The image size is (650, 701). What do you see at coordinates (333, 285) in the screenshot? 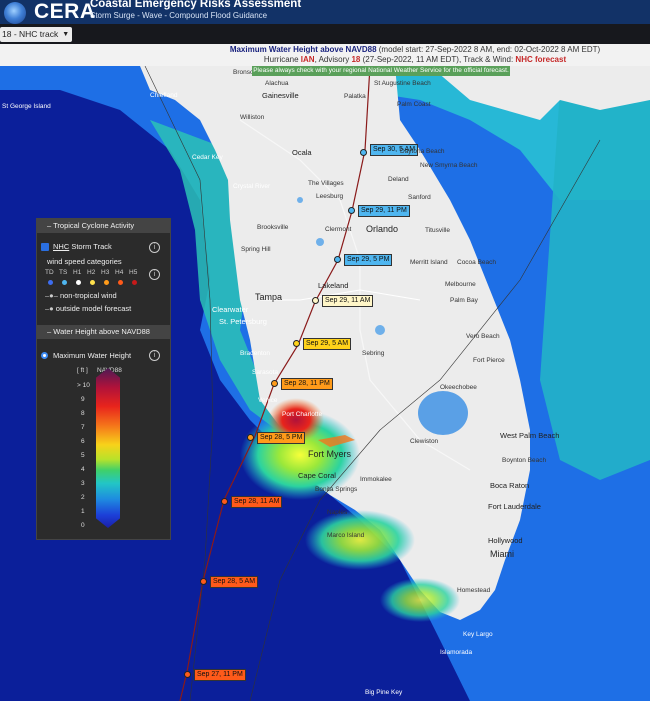
I see `city-label: Lakeland` at bounding box center [333, 285].